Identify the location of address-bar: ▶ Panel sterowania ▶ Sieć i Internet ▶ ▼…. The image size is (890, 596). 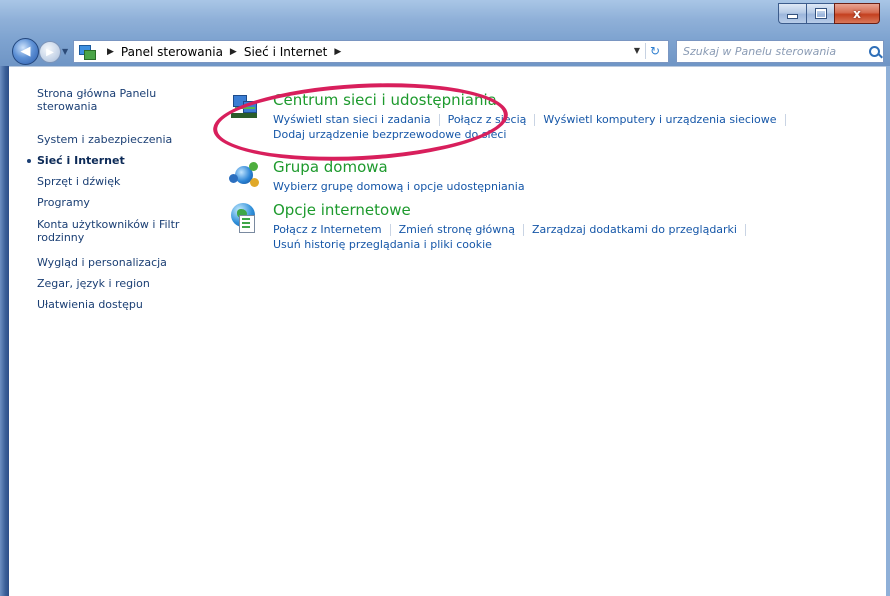
(371, 51).